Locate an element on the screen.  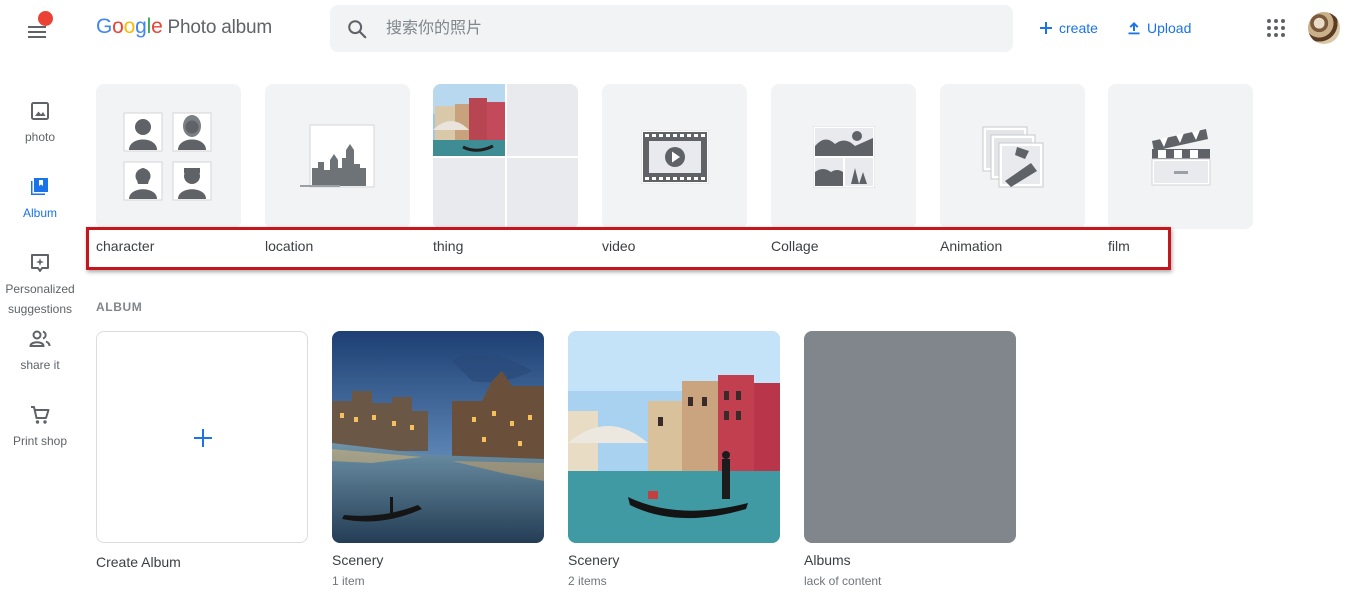
collage-icon is located at coordinates (843, 156).